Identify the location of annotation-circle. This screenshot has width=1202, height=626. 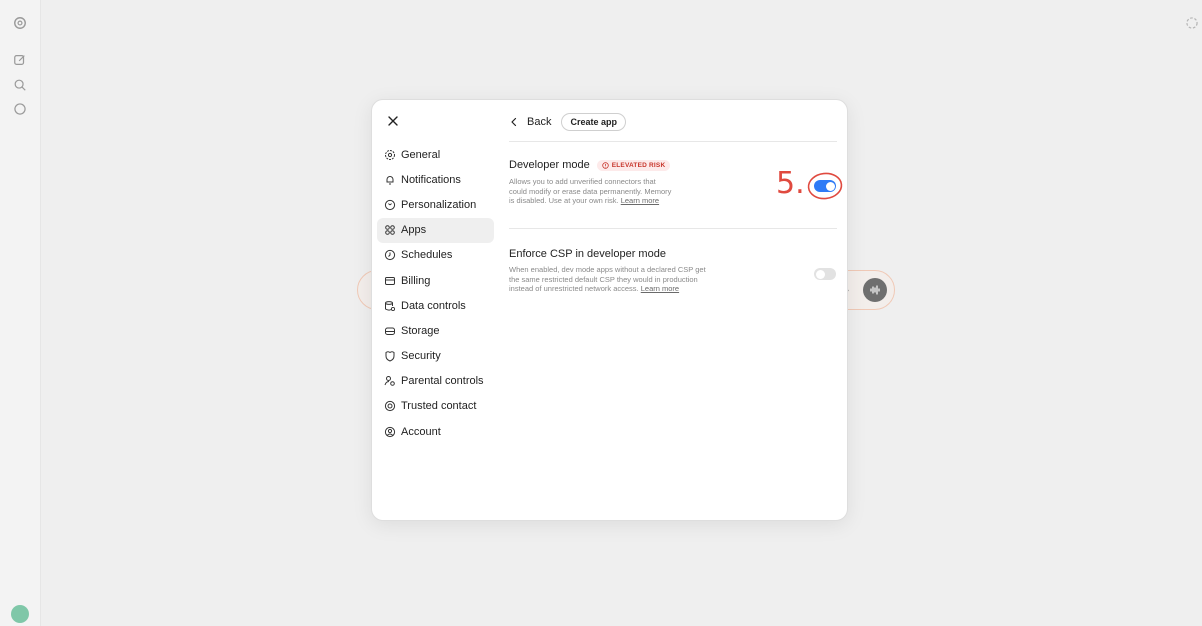
(825, 186).